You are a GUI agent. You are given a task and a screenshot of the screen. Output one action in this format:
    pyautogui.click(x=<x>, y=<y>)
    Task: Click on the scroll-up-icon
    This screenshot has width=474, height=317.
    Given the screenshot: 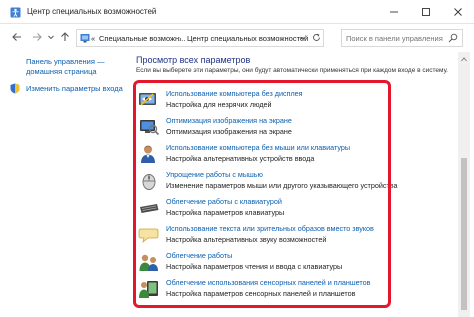 What is the action you would take?
    pyautogui.click(x=464, y=59)
    